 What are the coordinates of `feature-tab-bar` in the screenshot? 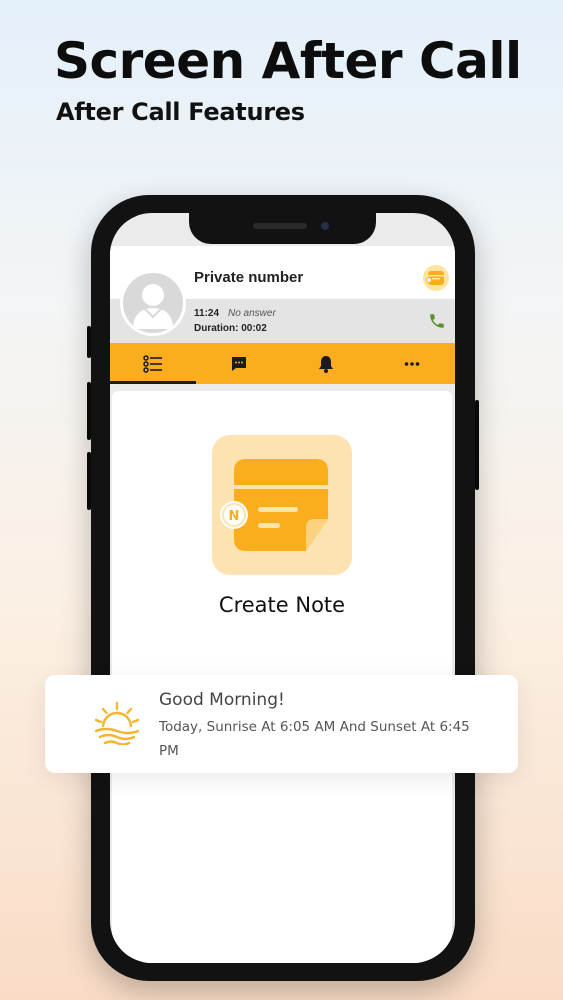 It's located at (282, 363).